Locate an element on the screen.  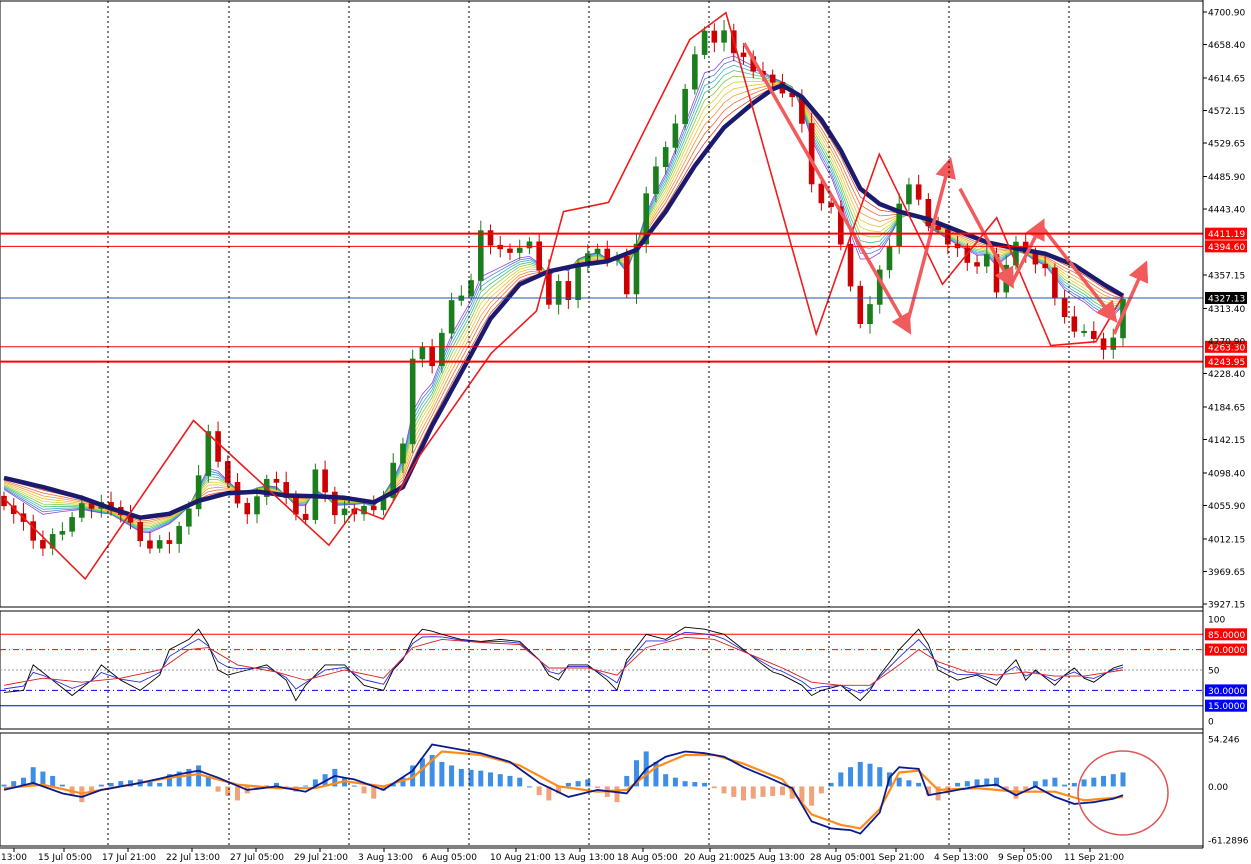
price-axis-label: 4142.15 is located at coordinates (1226, 441).